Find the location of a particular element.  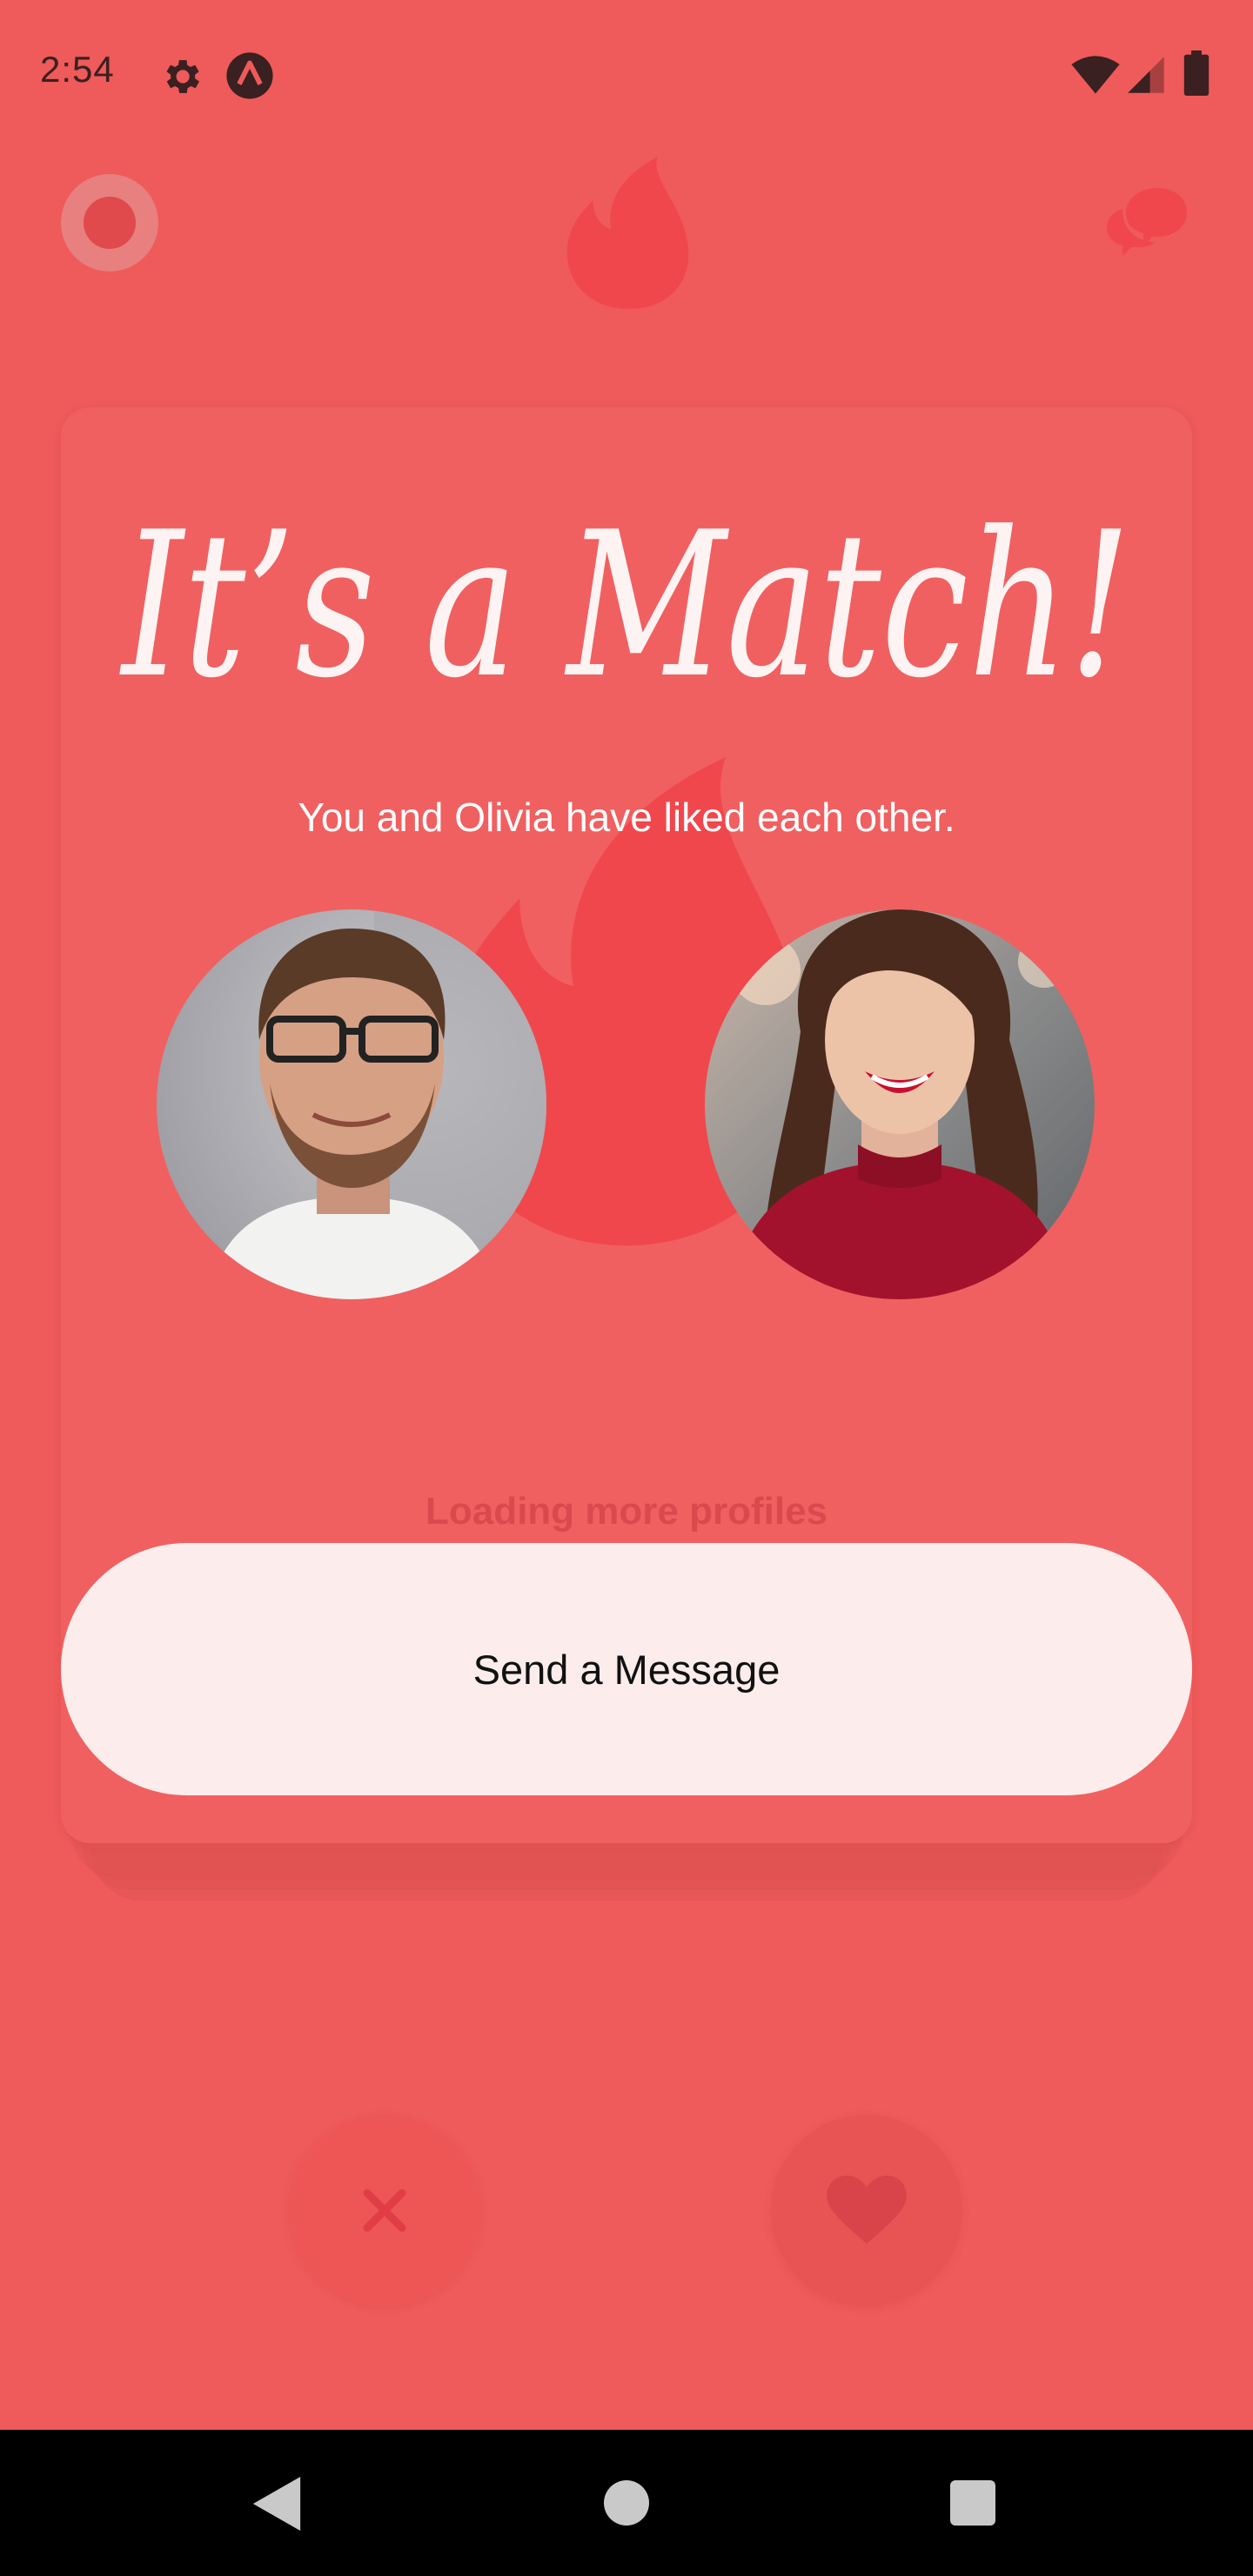

match-avatar is located at coordinates (900, 1104).